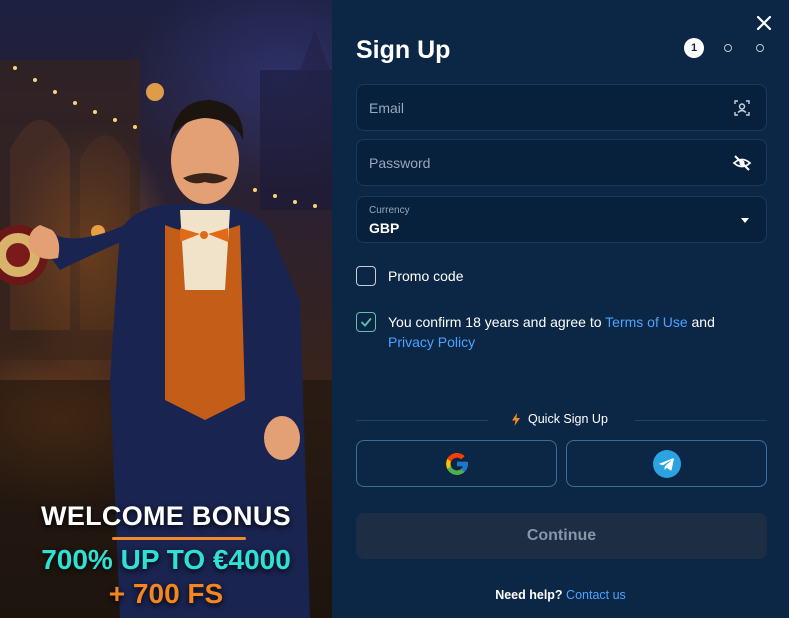  Describe the element at coordinates (400, 163) in the screenshot. I see `password-placeholder: Password` at that location.